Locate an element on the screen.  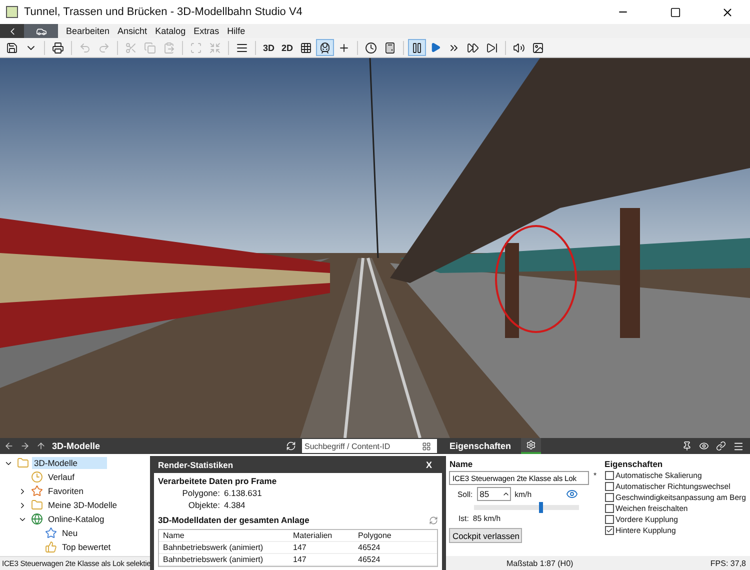
stat-value: 4.384 is located at coordinates (235, 505).